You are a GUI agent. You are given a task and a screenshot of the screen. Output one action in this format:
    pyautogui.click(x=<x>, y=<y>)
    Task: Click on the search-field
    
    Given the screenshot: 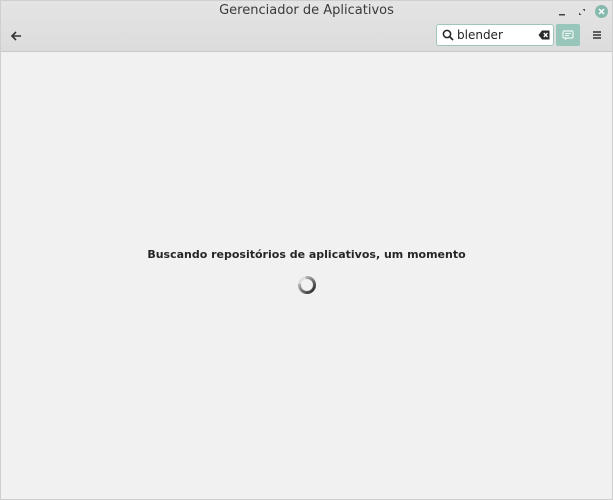 What is the action you would take?
    pyautogui.click(x=495, y=35)
    